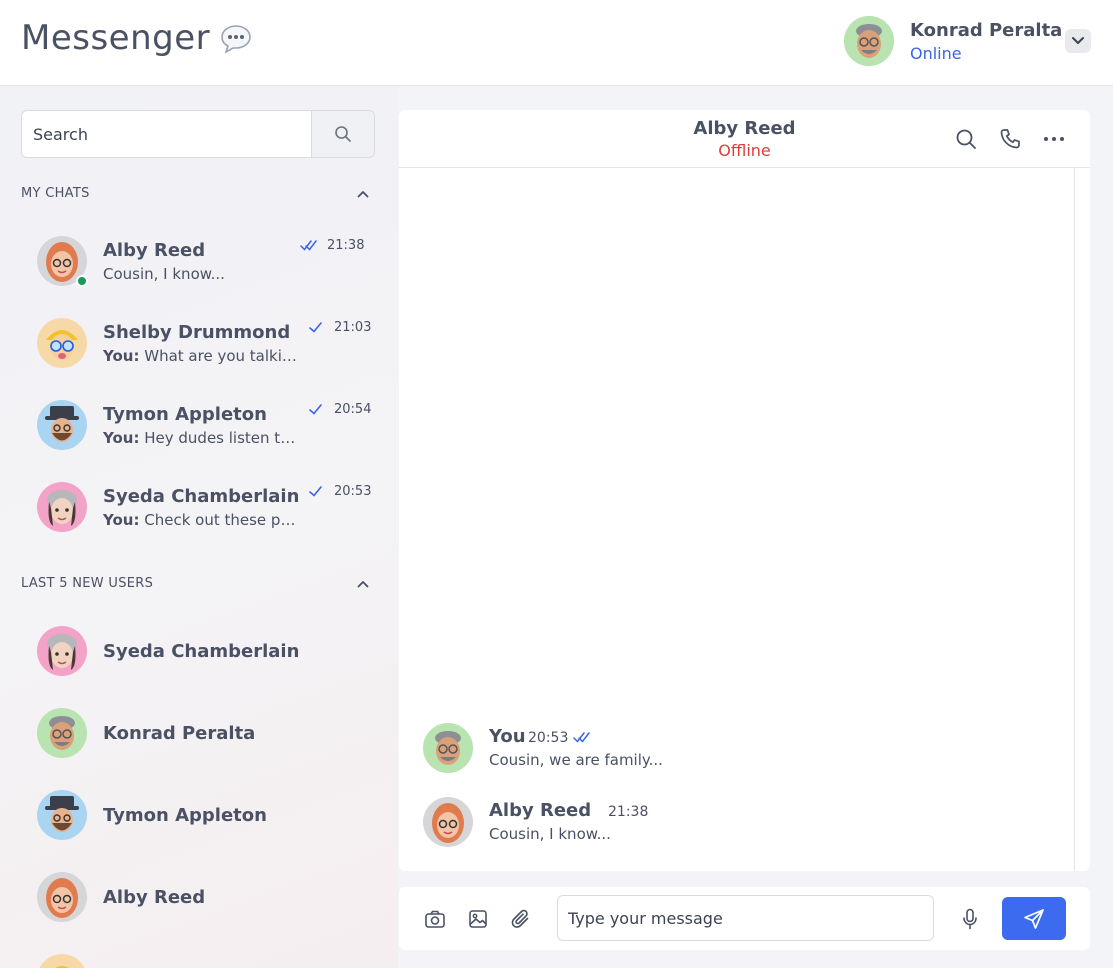 The width and height of the screenshot is (1113, 968). Describe the element at coordinates (556, 43) in the screenshot. I see `app-header: Messenger Konrad Peralta Online` at that location.